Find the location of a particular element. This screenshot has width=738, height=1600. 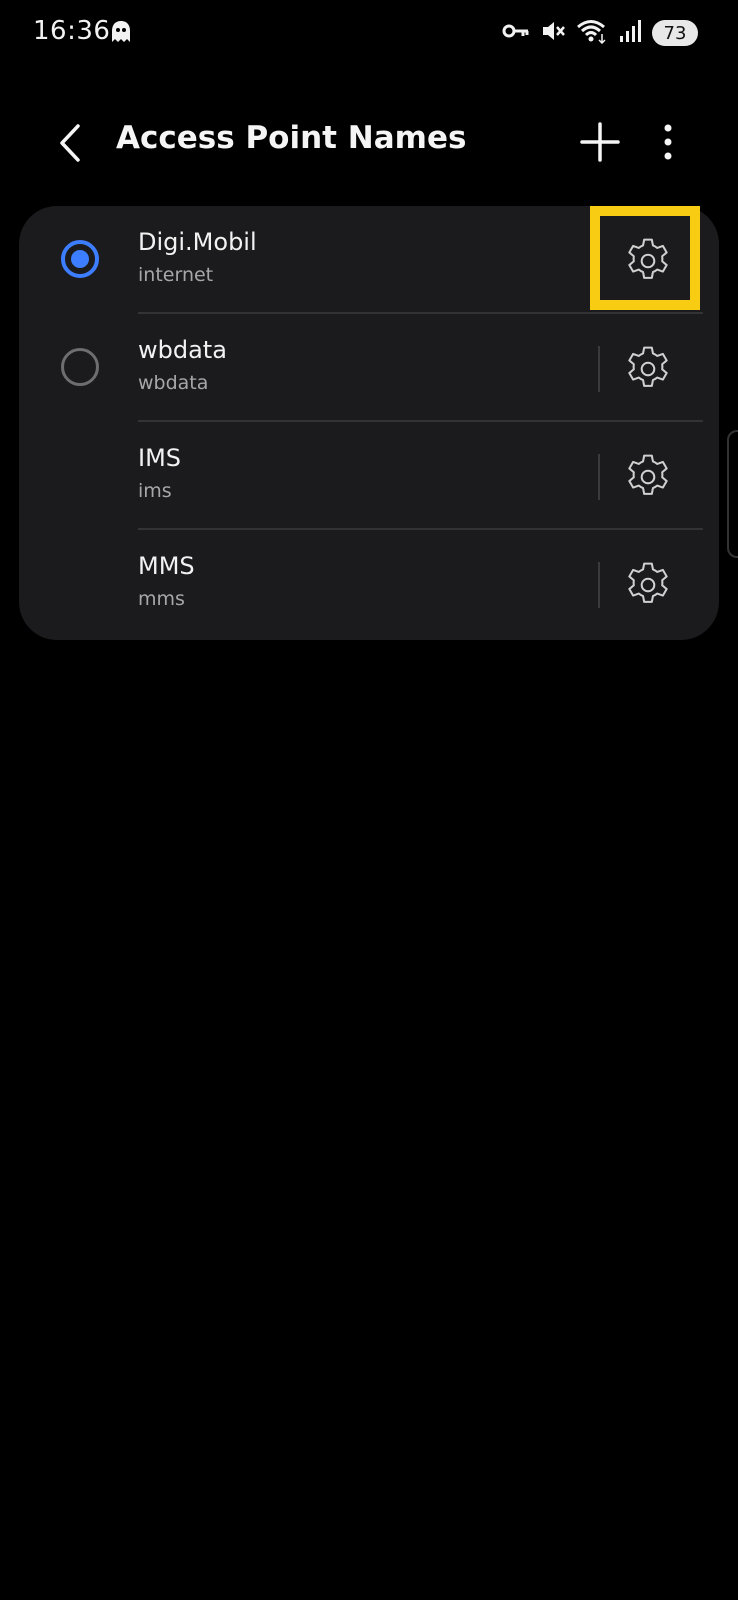

apn-name: IMS is located at coordinates (160, 458).